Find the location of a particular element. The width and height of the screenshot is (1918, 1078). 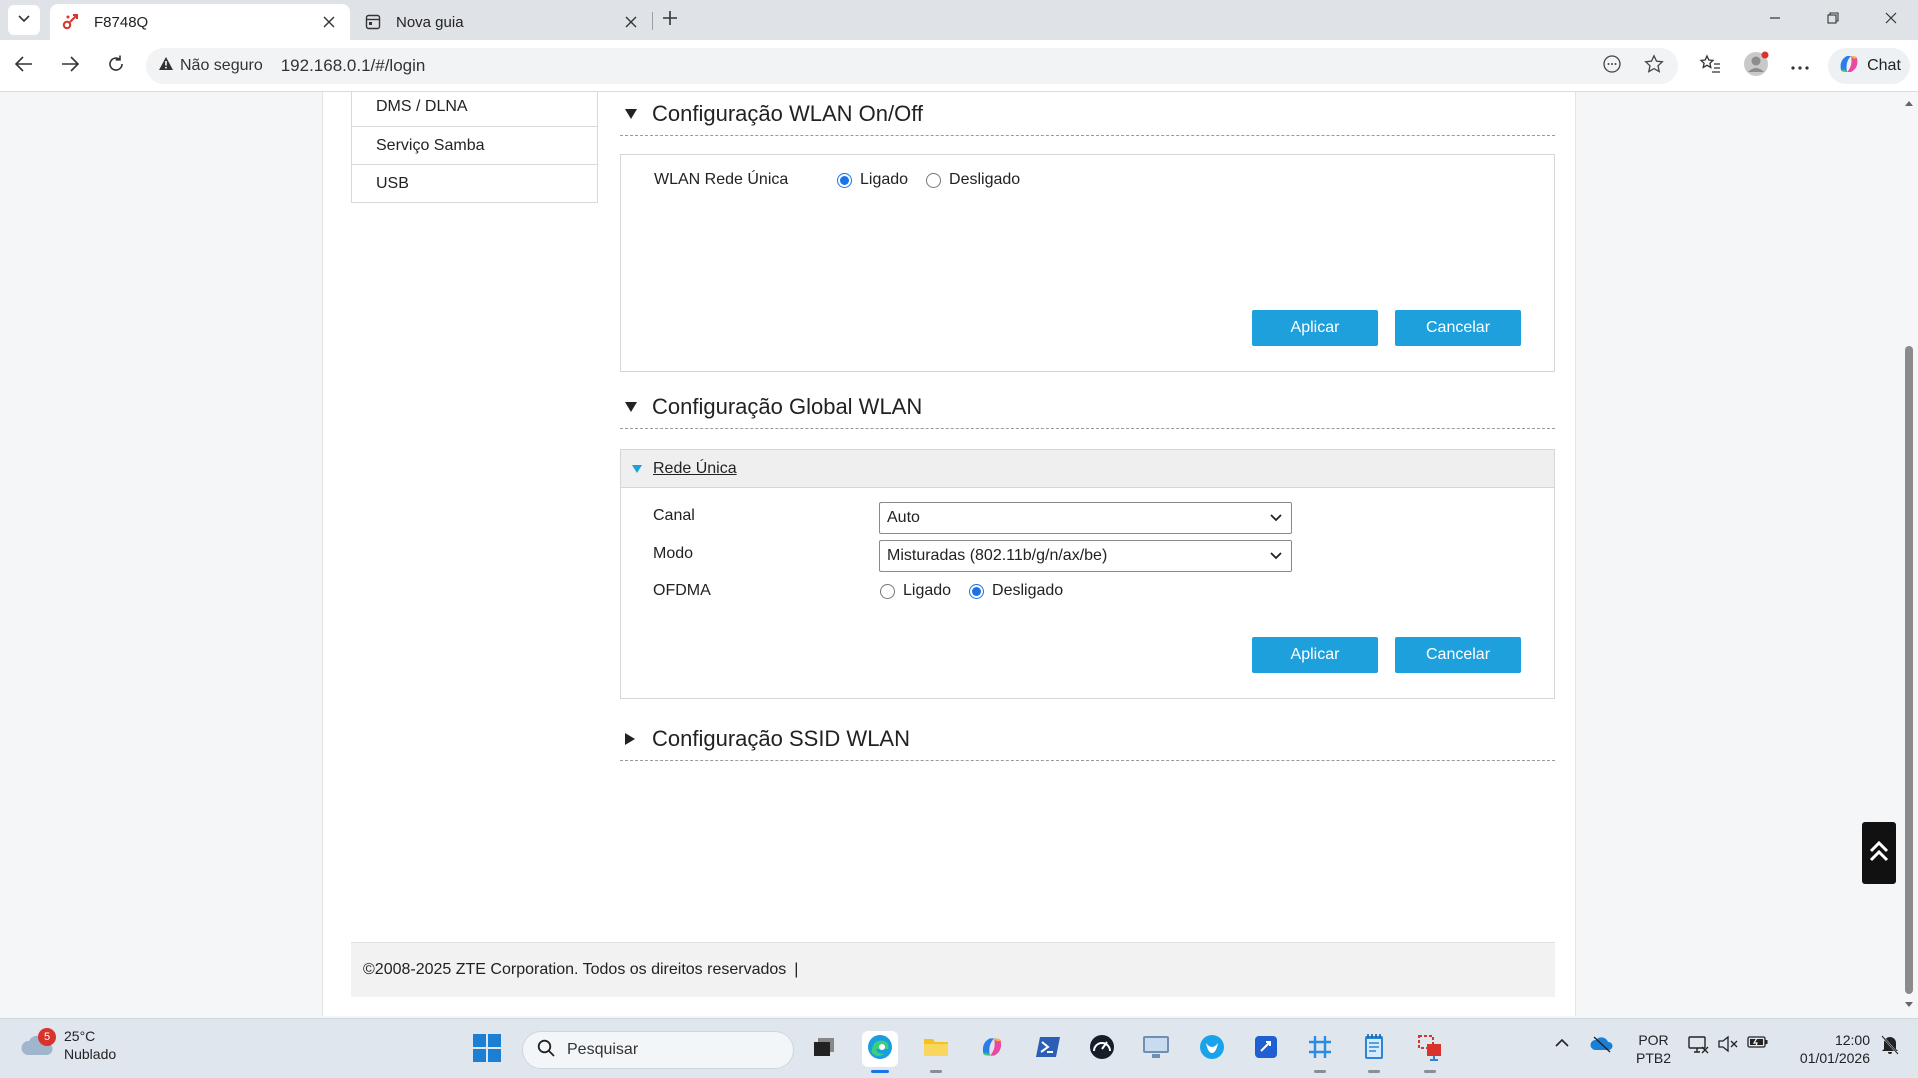

settings-more-button is located at coordinates (1800, 66).